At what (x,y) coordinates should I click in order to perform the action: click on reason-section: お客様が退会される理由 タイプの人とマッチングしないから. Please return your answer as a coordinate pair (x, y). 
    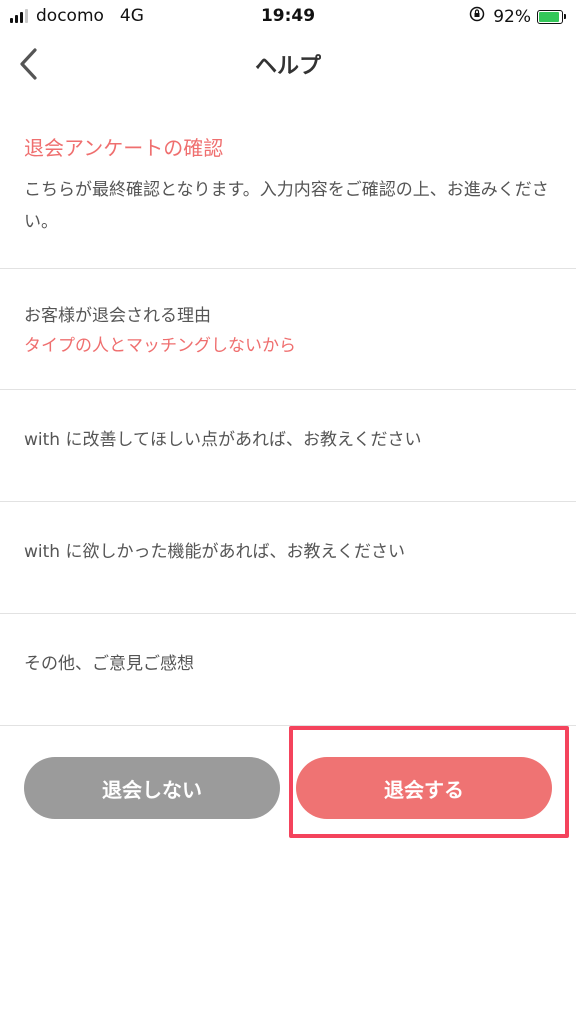
    Looking at the image, I should click on (288, 329).